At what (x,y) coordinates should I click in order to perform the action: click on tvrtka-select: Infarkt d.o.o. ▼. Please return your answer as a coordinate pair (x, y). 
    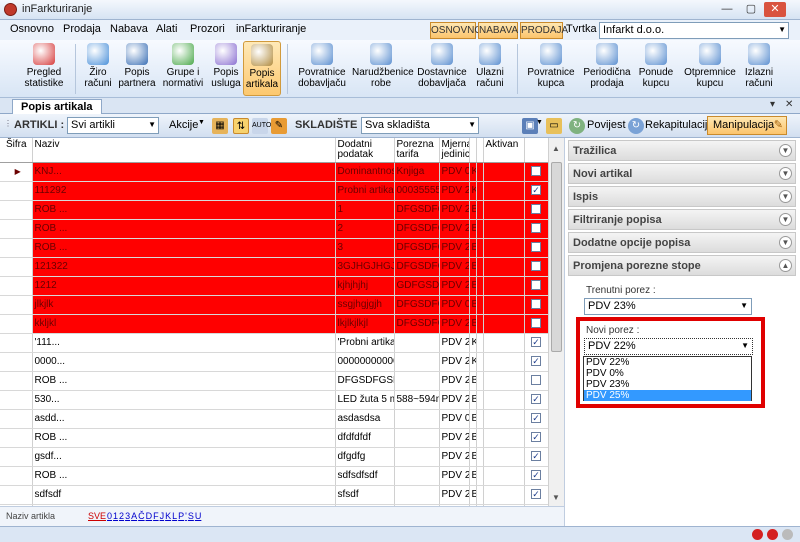
    Looking at the image, I should click on (694, 30).